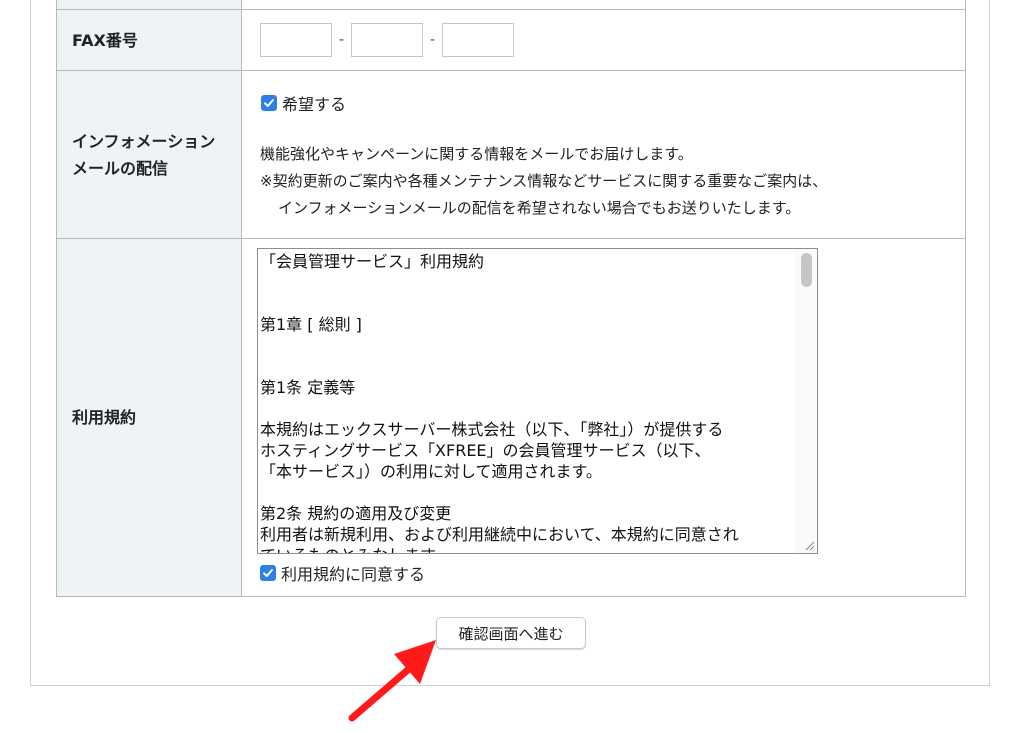  What do you see at coordinates (144, 141) in the screenshot?
I see `info-mail-label-line1: インフォメーション` at bounding box center [144, 141].